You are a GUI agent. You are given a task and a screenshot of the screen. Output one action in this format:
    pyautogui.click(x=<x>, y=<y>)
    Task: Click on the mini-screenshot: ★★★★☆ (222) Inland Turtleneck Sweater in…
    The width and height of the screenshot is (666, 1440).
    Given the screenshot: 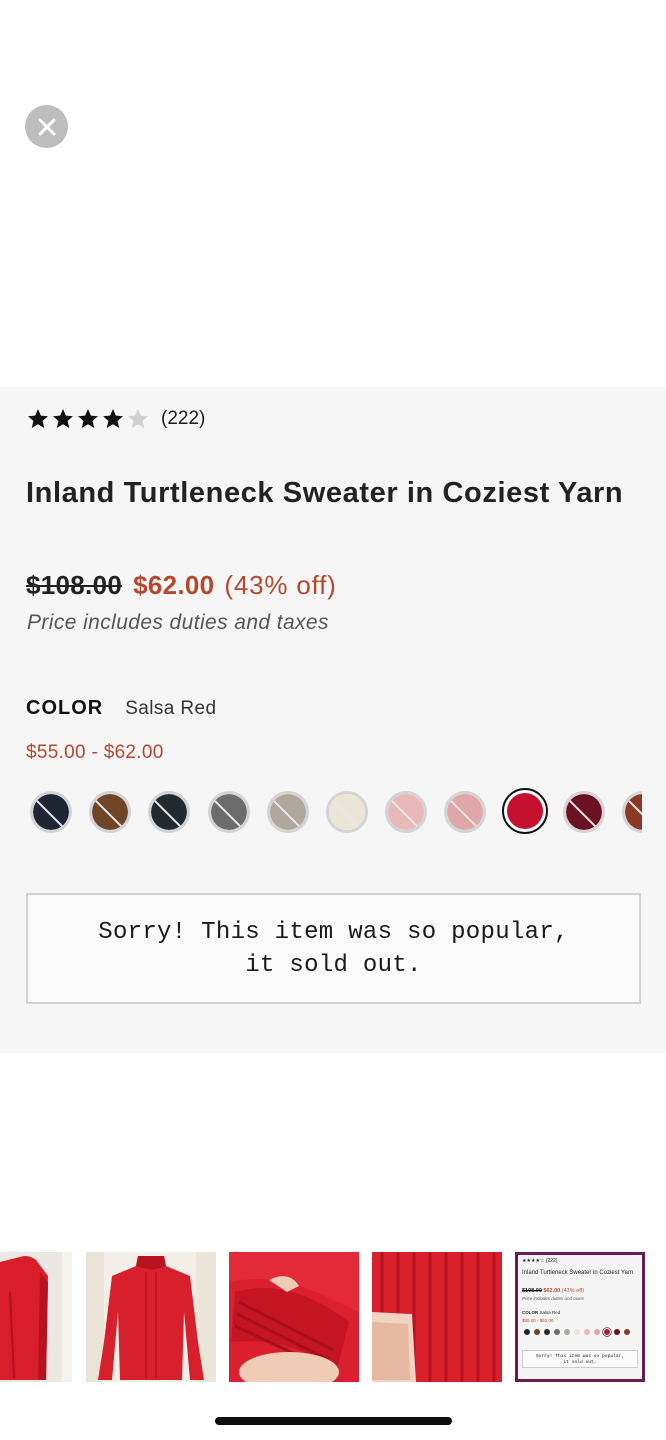 What is the action you would take?
    pyautogui.click(x=580, y=1317)
    